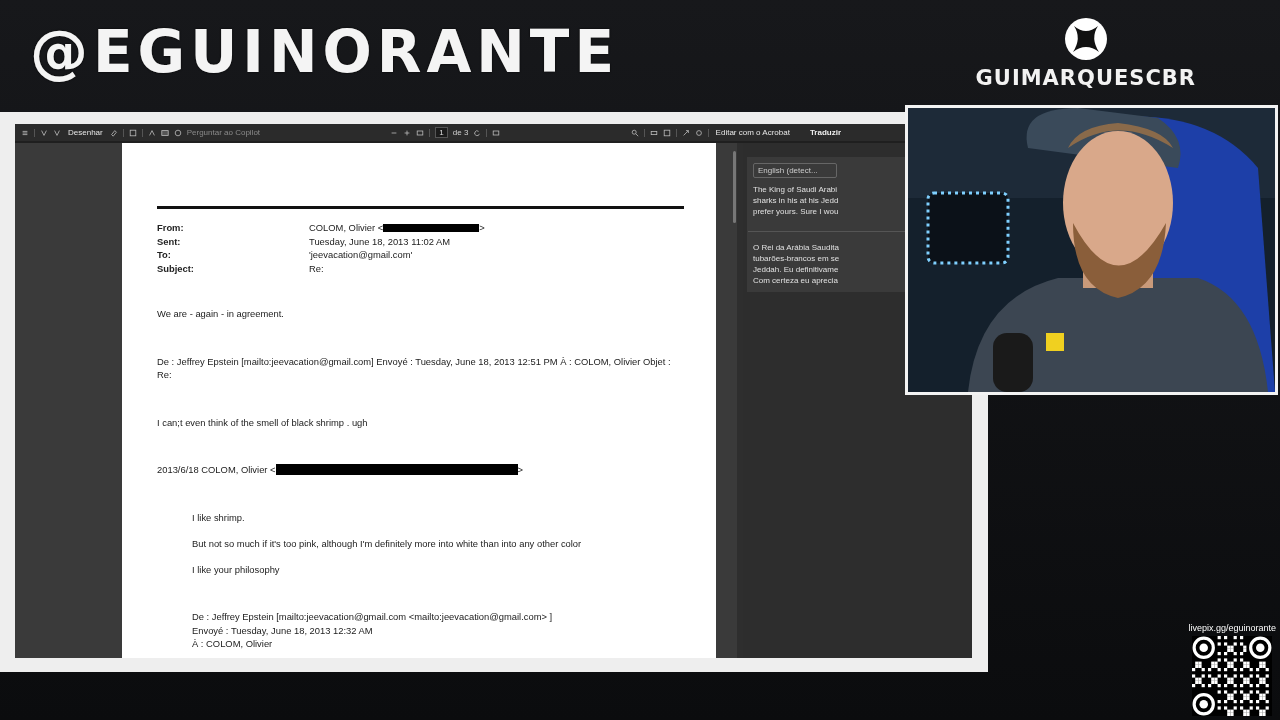  What do you see at coordinates (796, 189) in the screenshot?
I see `source-text: The King of Saudi Arabi` at bounding box center [796, 189].